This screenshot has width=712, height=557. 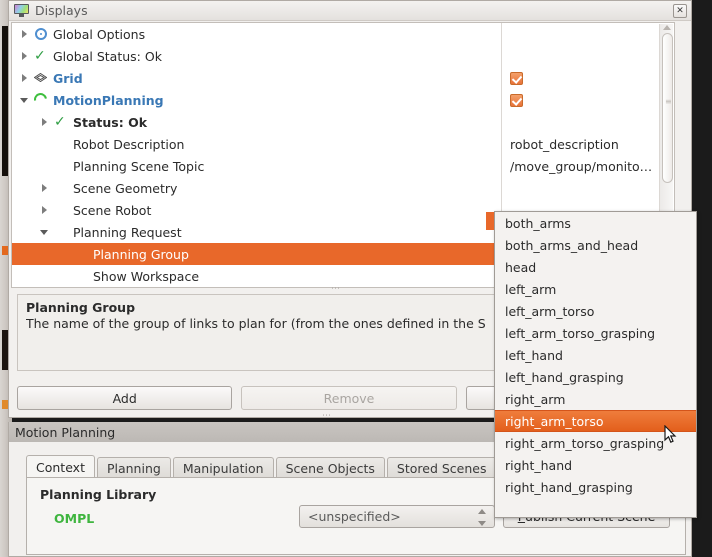 What do you see at coordinates (107, 56) in the screenshot?
I see `tree-row-label: Global Status: Ok` at bounding box center [107, 56].